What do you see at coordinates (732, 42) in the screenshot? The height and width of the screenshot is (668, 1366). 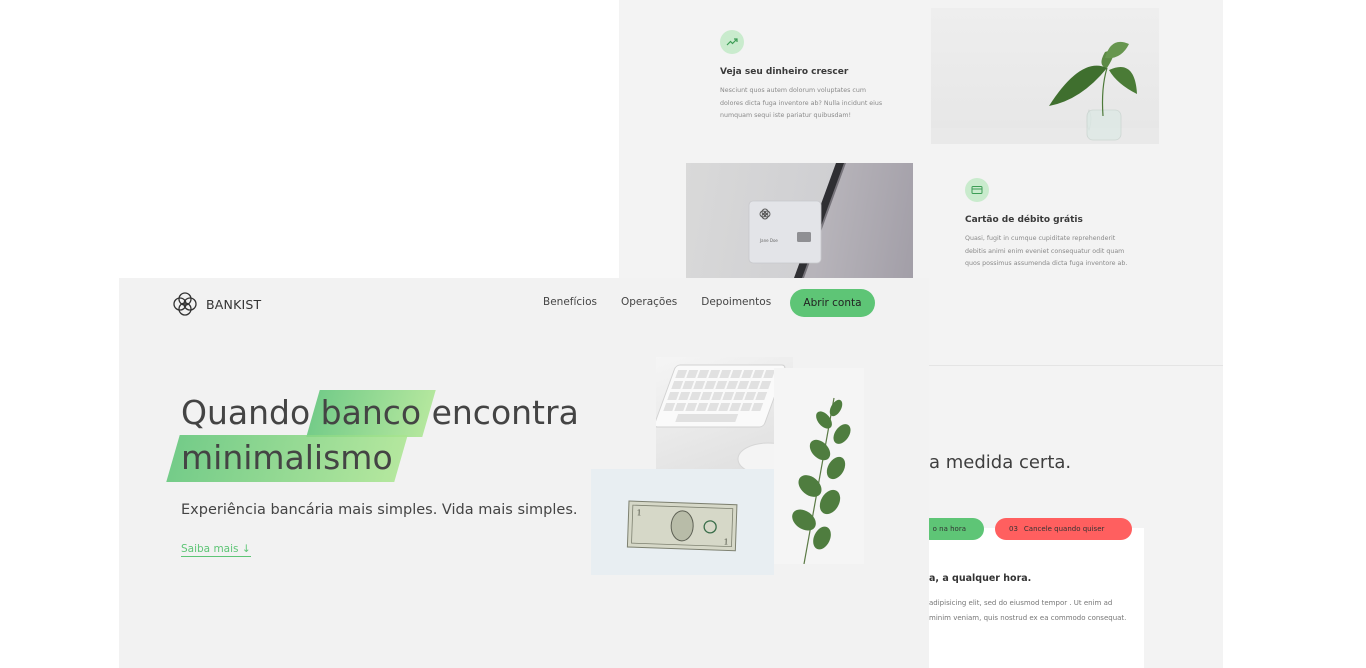 I see `trending-up-icon` at bounding box center [732, 42].